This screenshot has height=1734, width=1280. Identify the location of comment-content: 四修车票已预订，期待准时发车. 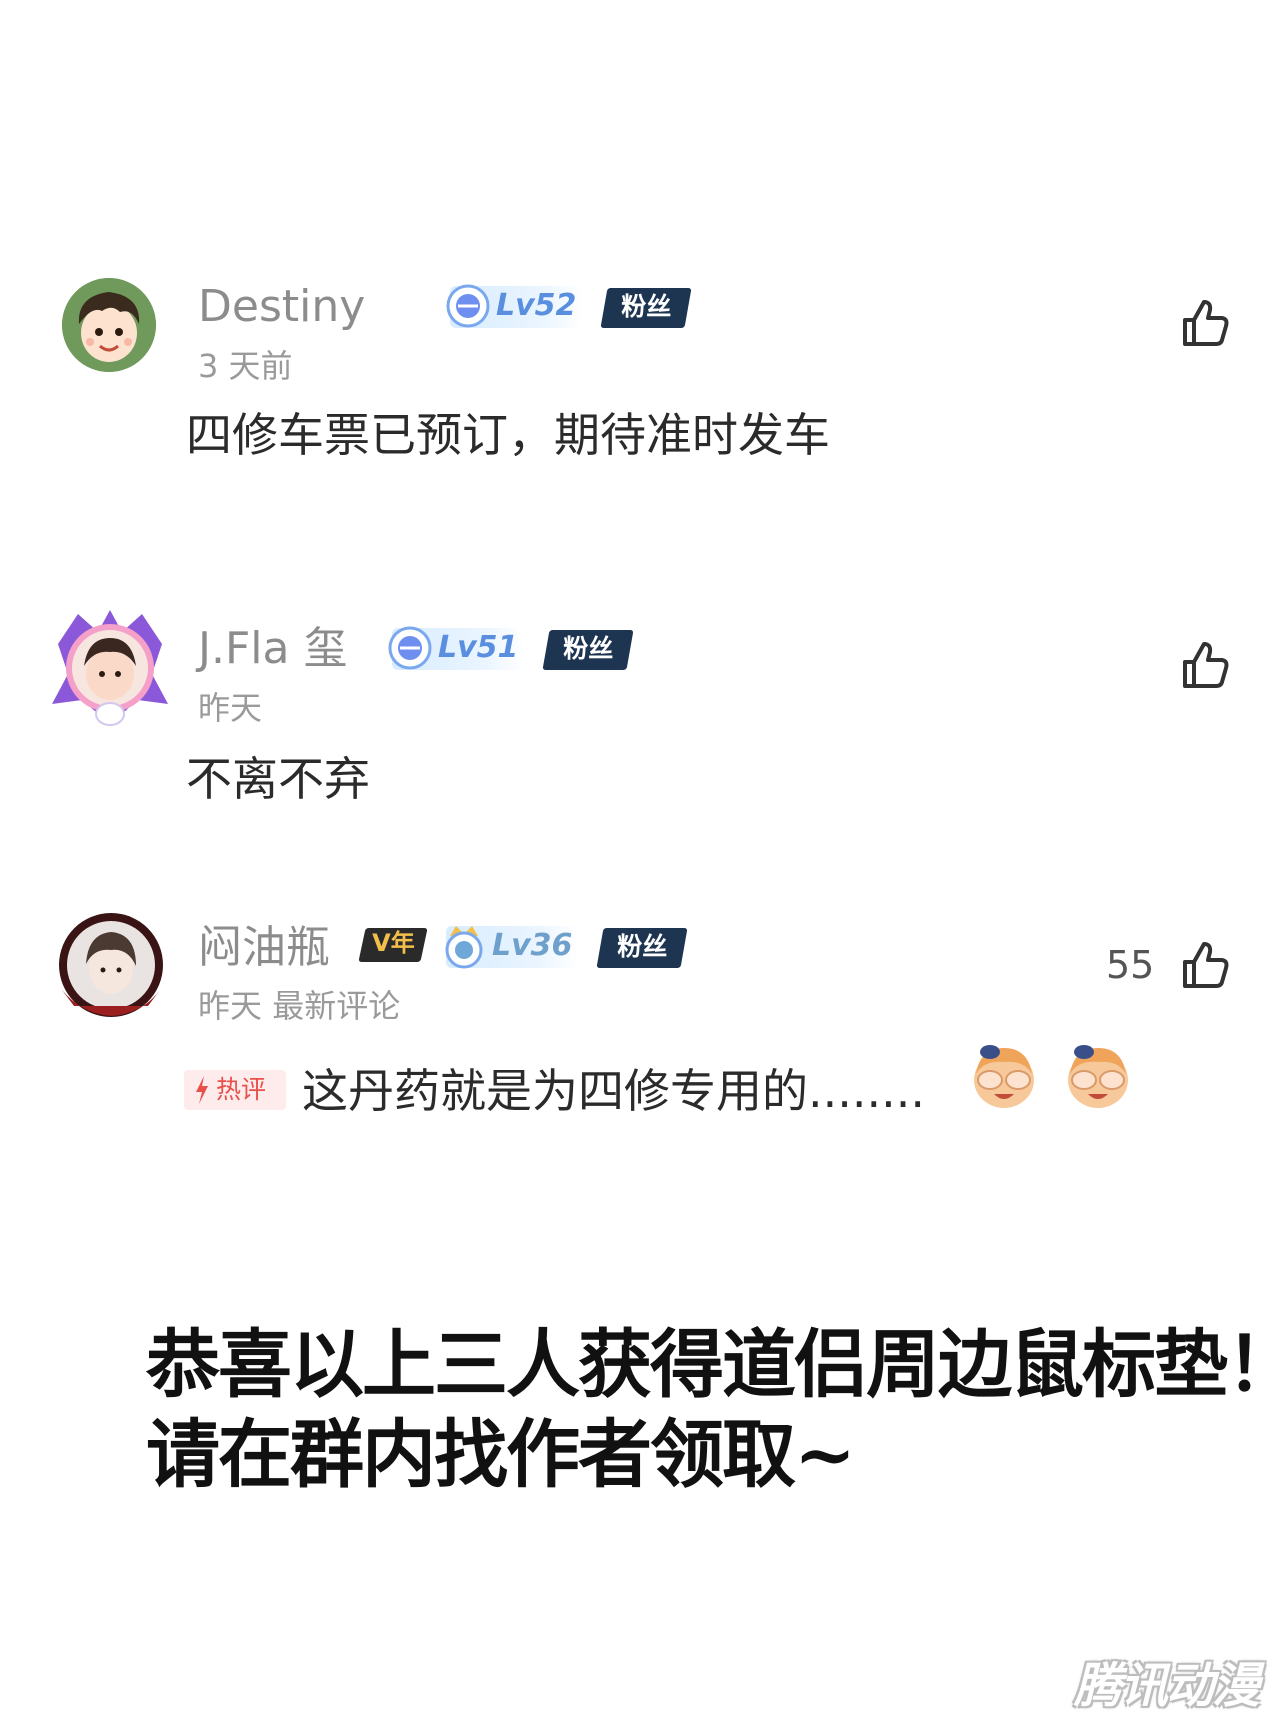
(508, 435).